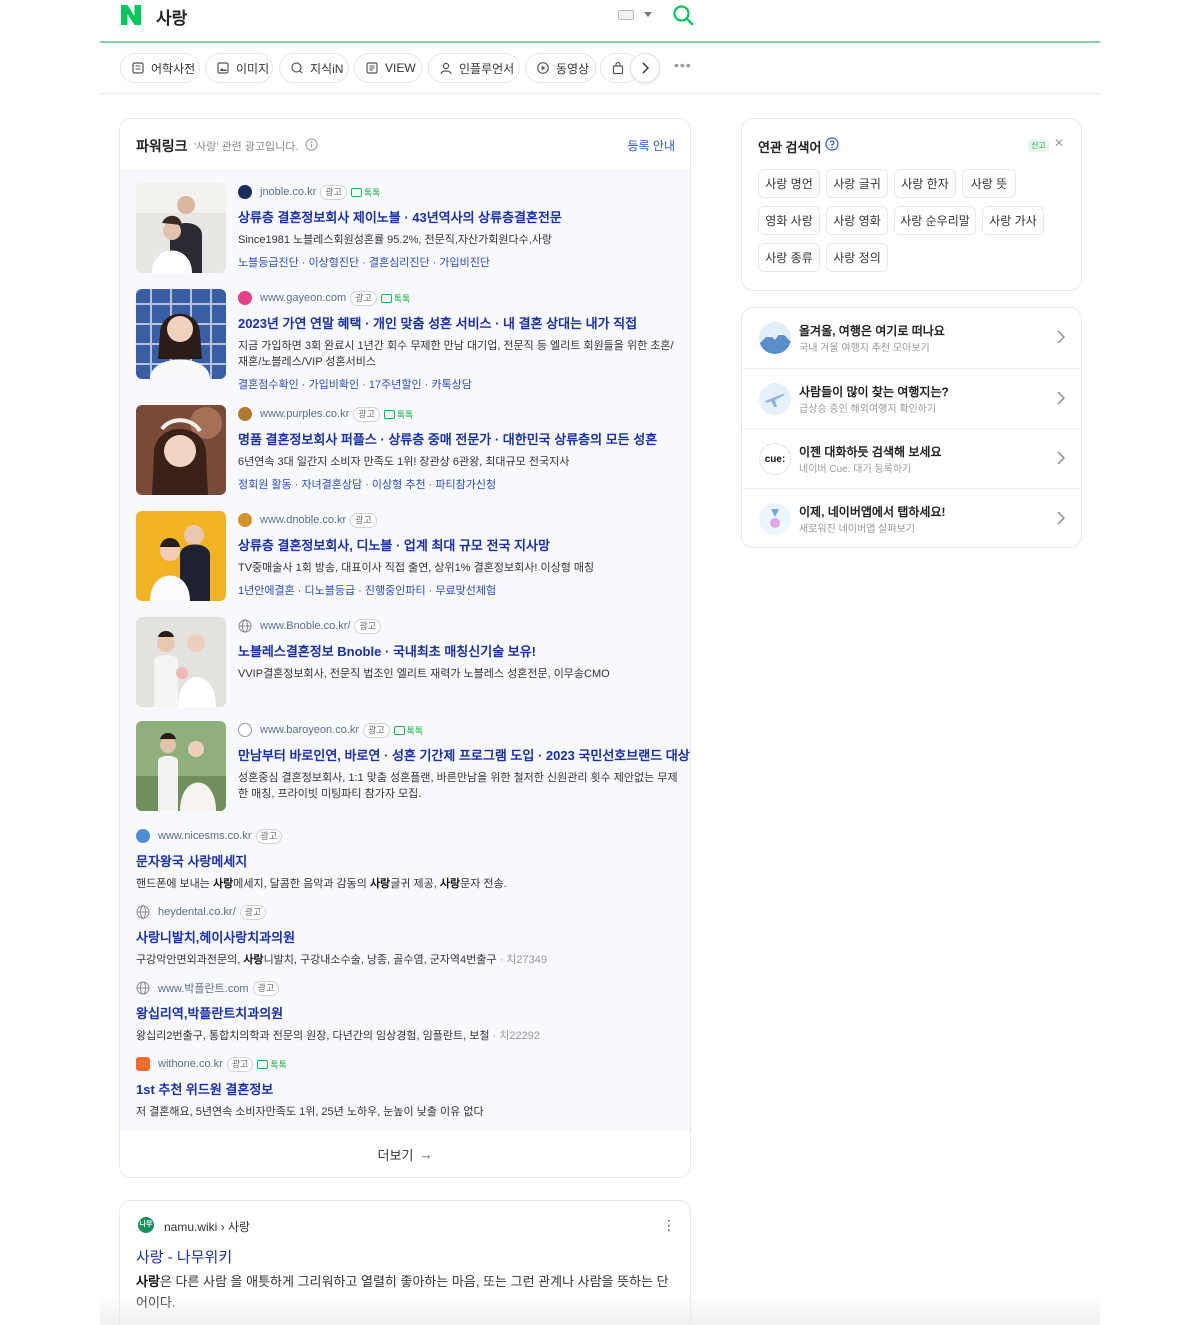 Image resolution: width=1200 pixels, height=1325 pixels. I want to click on related-keyword: 사랑 명언, so click(789, 183).